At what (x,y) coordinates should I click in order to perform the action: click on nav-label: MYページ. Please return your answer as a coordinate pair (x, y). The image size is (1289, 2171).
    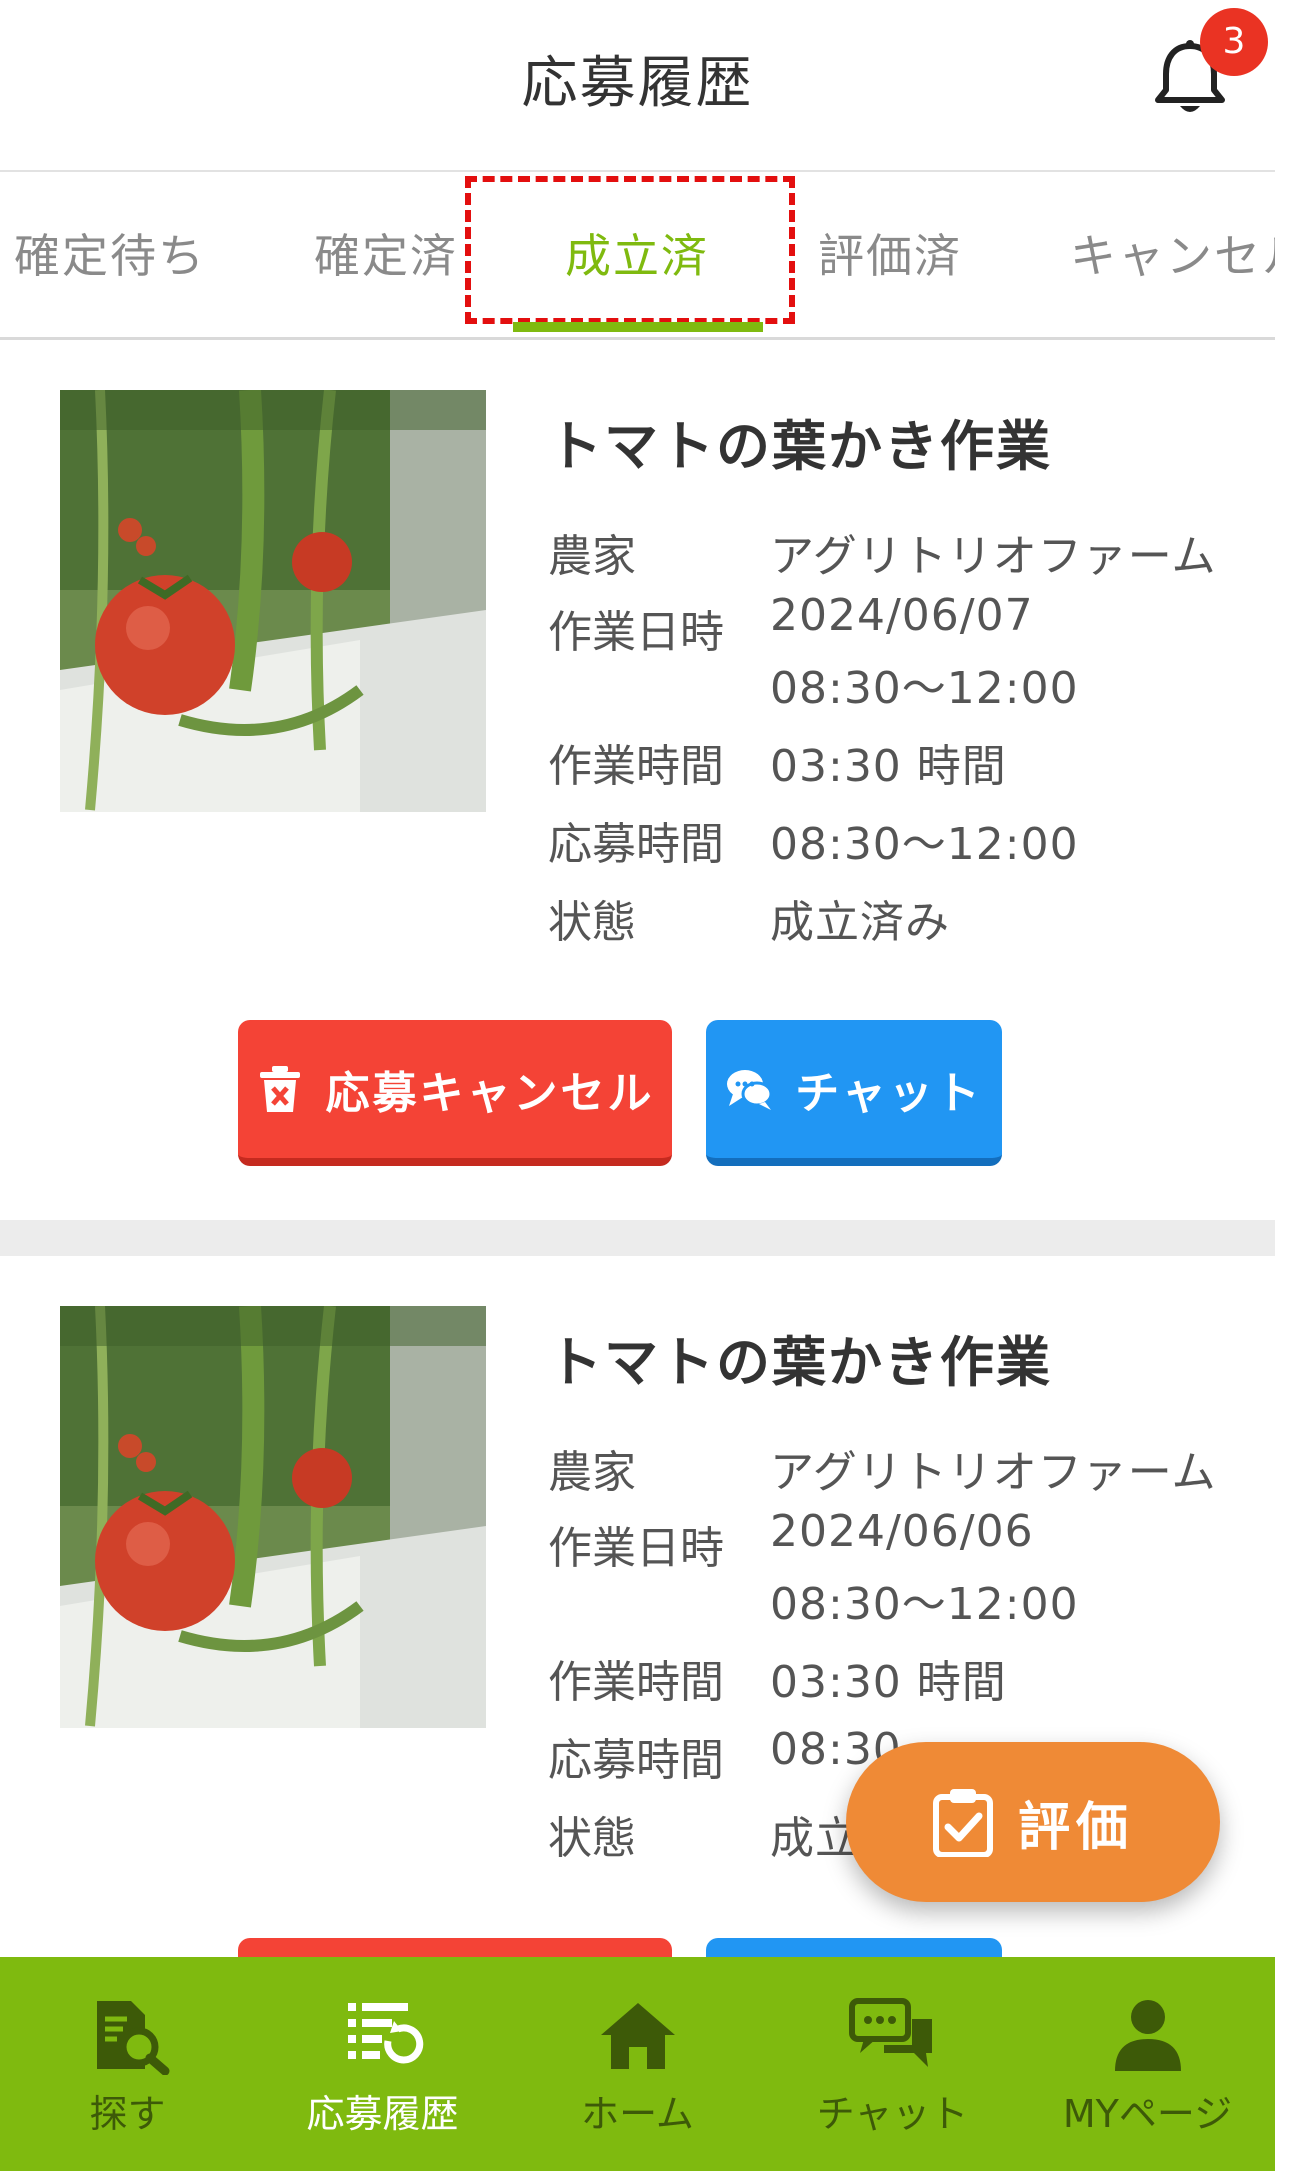
    Looking at the image, I should click on (1147, 2114).